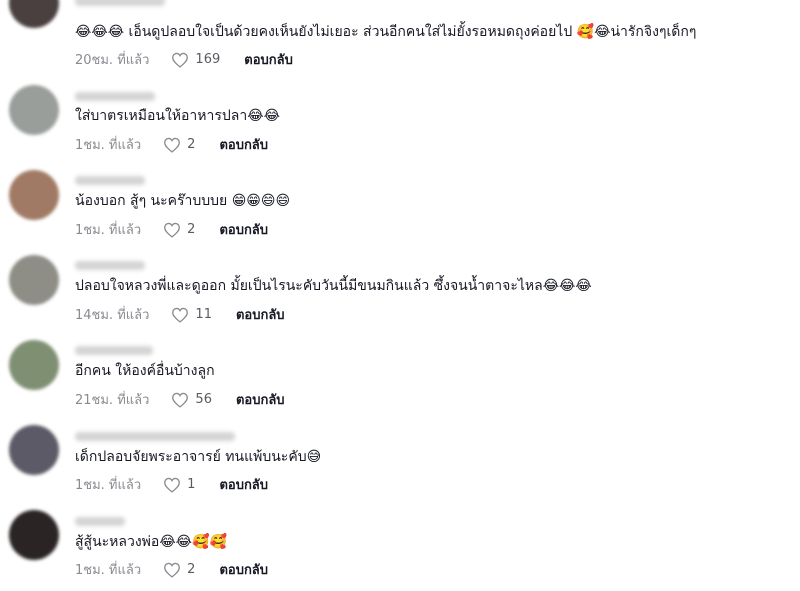 The image size is (800, 591). Describe the element at coordinates (193, 542) in the screenshot. I see `emoji-group: 😂😂🥰🥰` at that location.